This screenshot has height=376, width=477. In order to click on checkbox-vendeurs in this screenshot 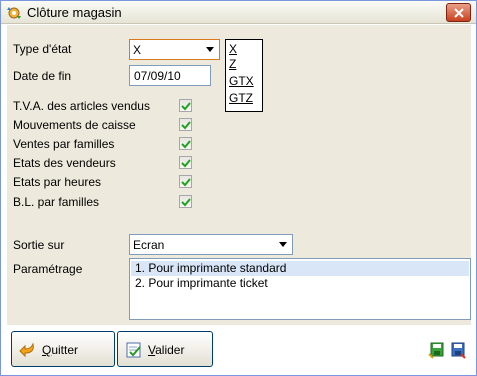, I will do `click(185, 162)`.